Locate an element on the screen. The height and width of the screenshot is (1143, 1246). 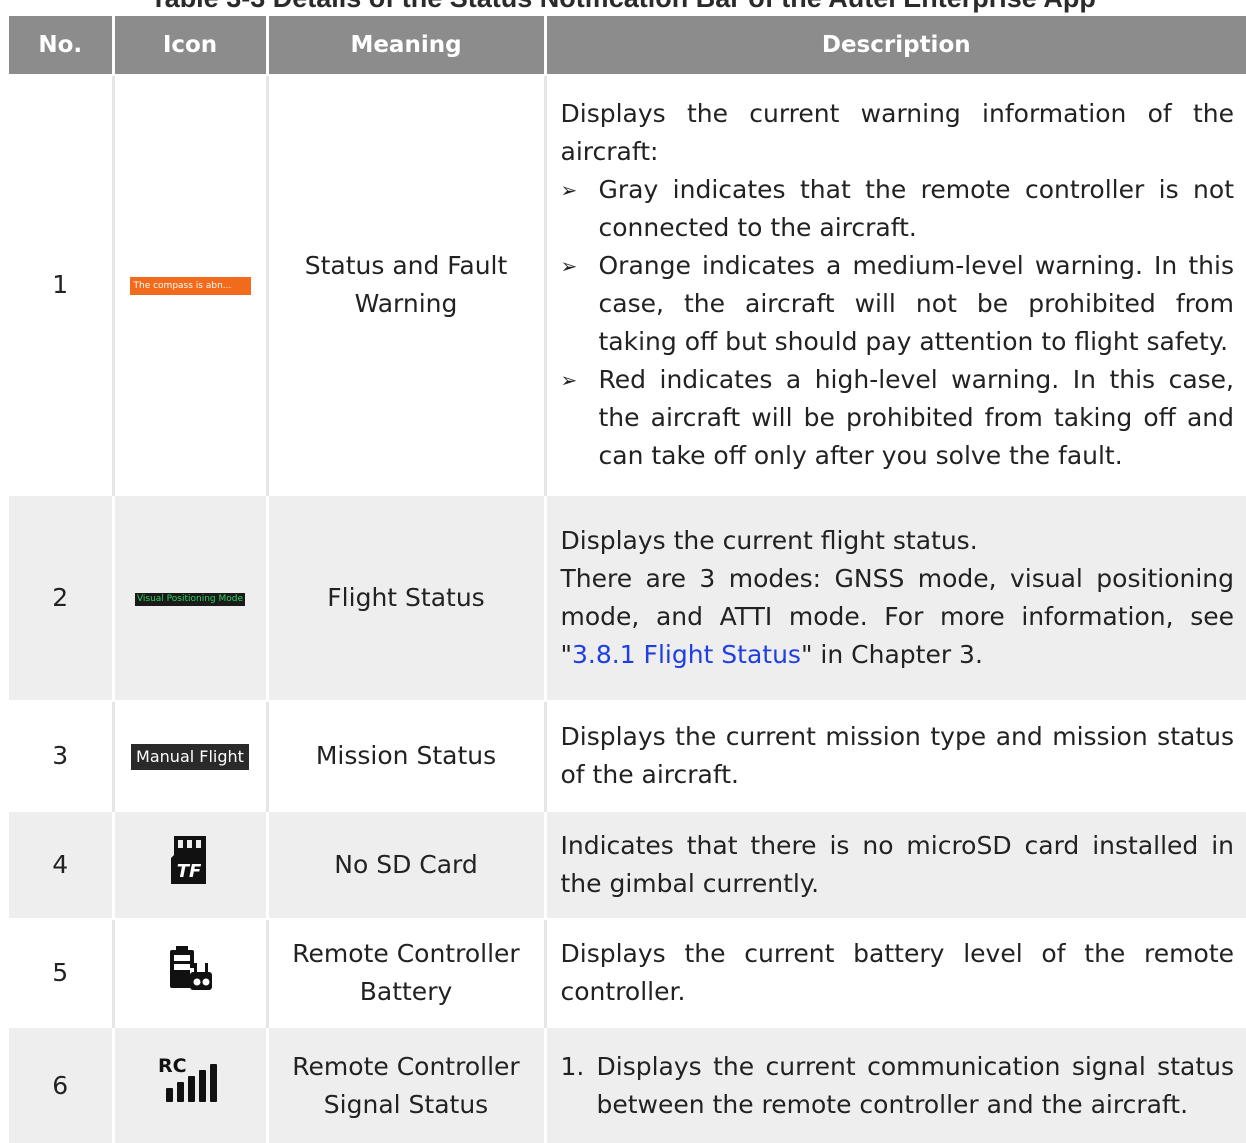
icon-cell: Manual Flight is located at coordinates (189, 755).